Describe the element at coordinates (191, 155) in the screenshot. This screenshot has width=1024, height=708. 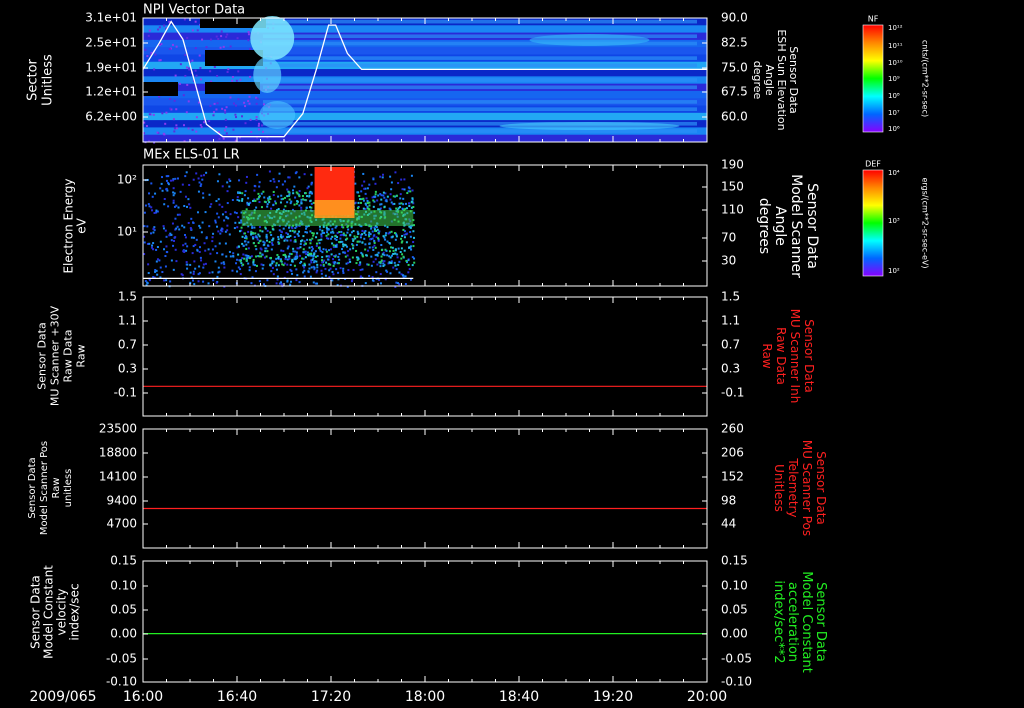
I see `els-panel-title: MEx ELS-01 LR` at that location.